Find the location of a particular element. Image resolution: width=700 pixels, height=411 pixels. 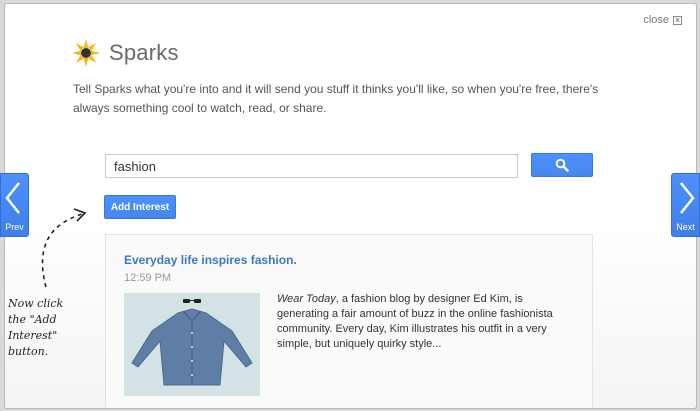

prev-label: Prev is located at coordinates (14, 227).